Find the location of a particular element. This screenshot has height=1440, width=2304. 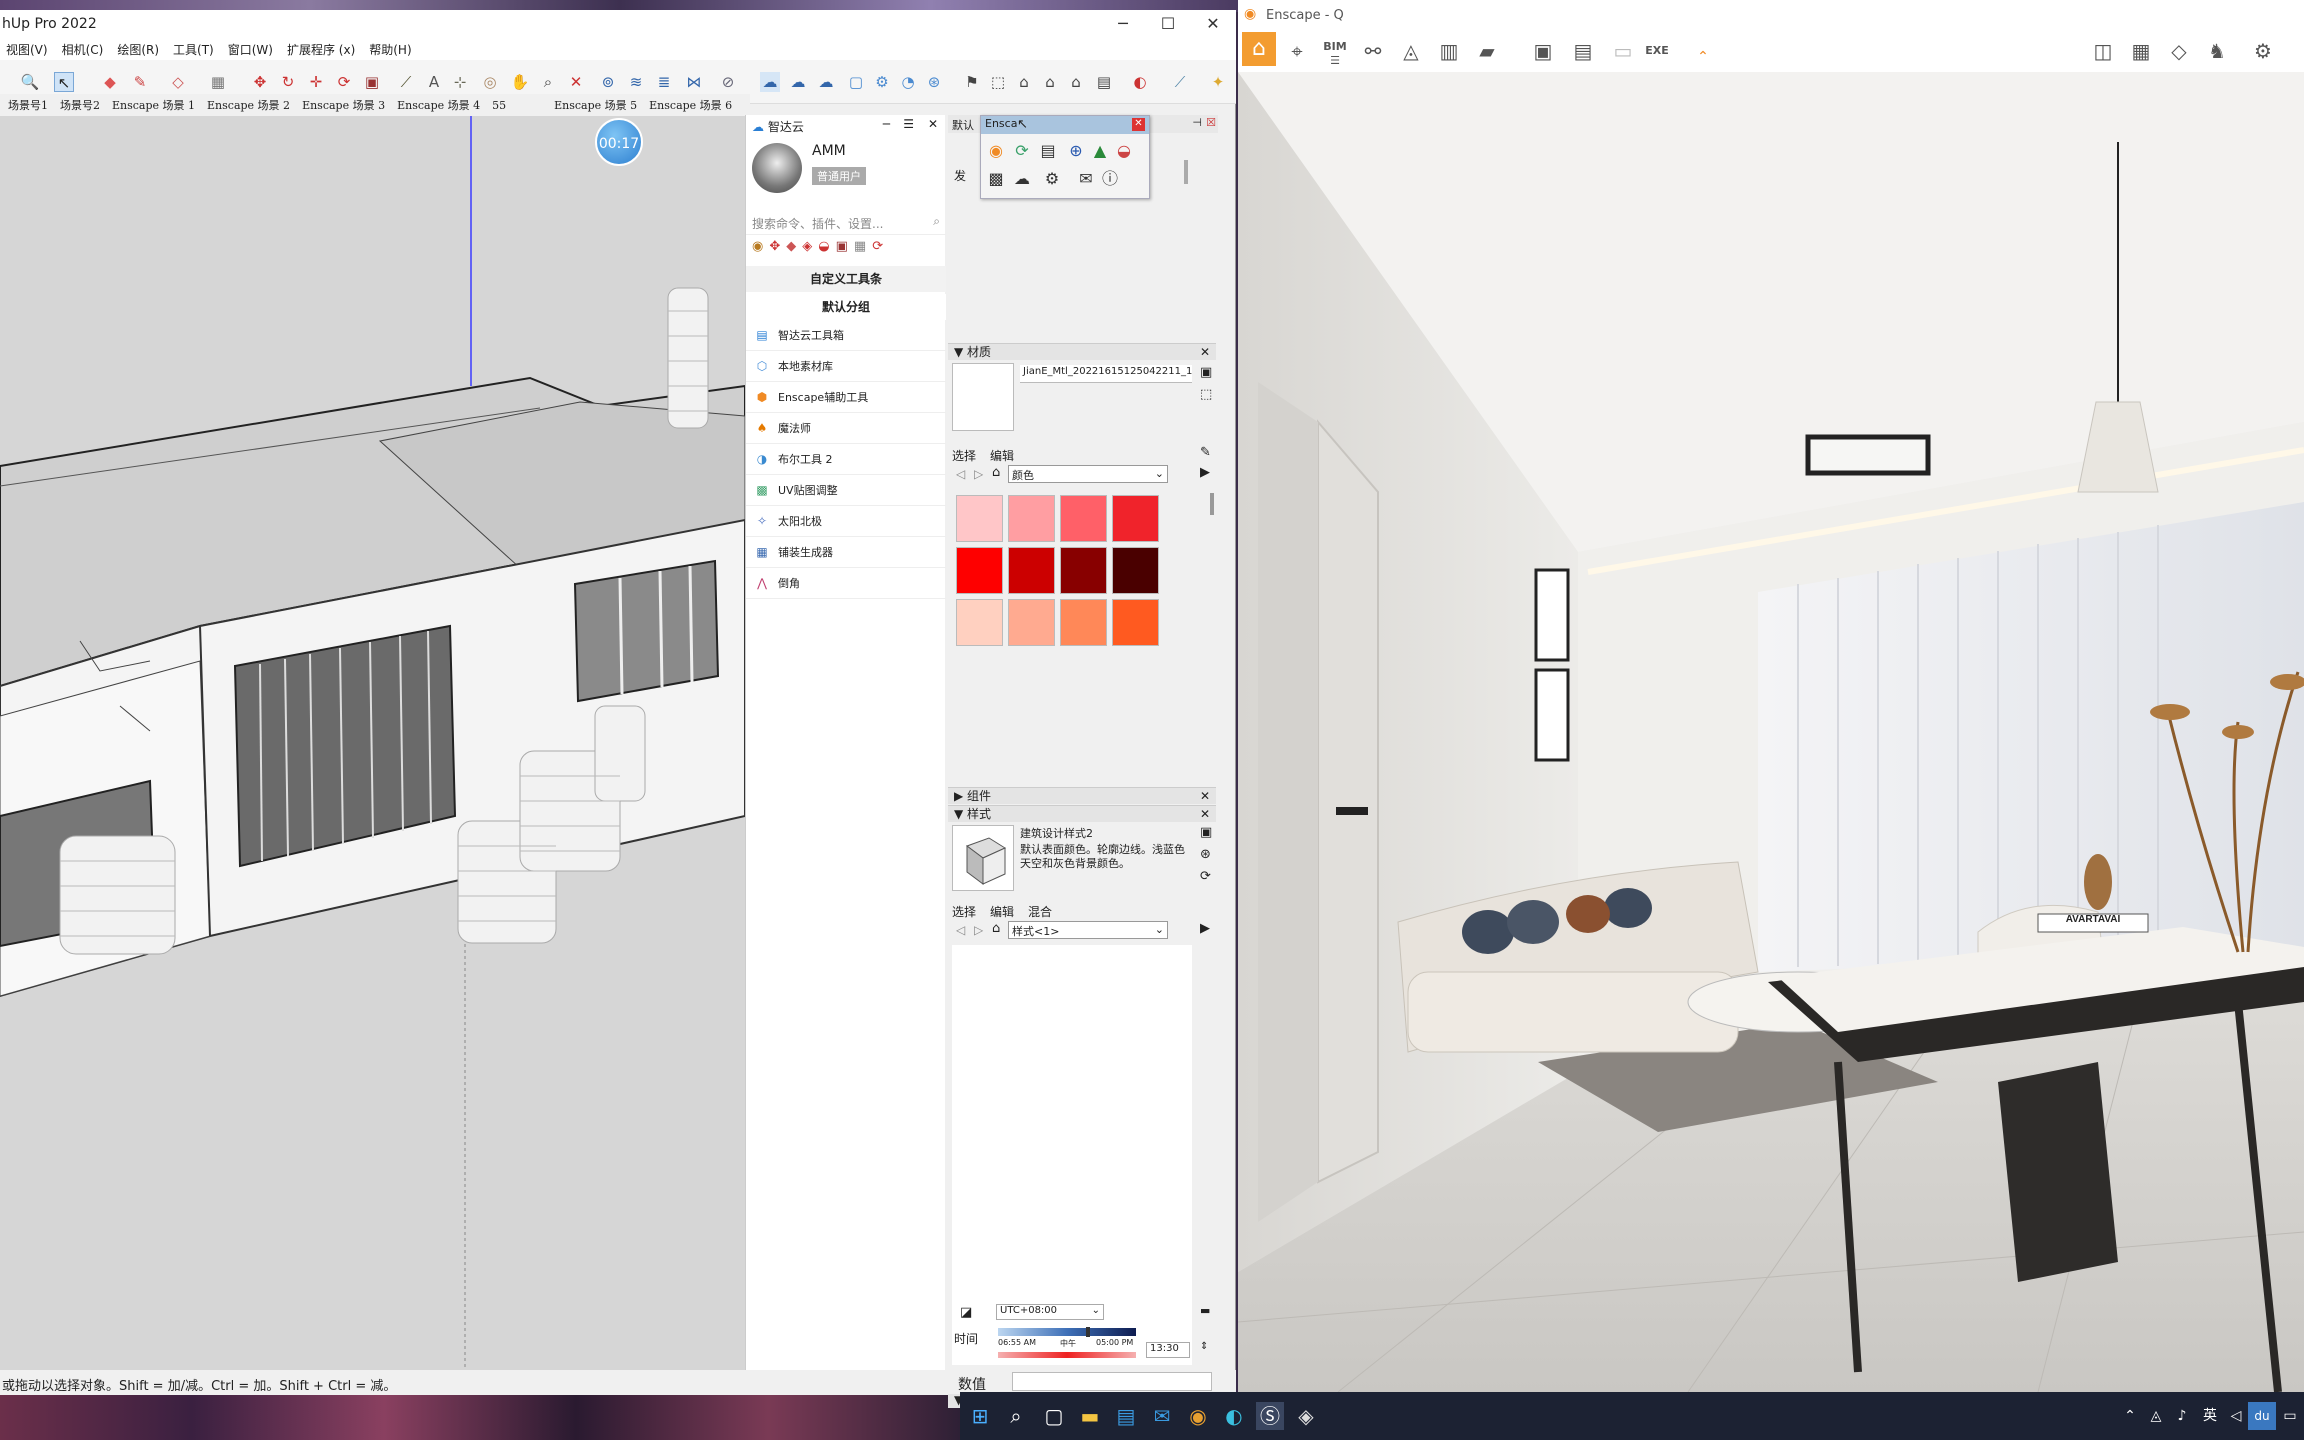

extension-icon: ◐ is located at coordinates (1140, 82).